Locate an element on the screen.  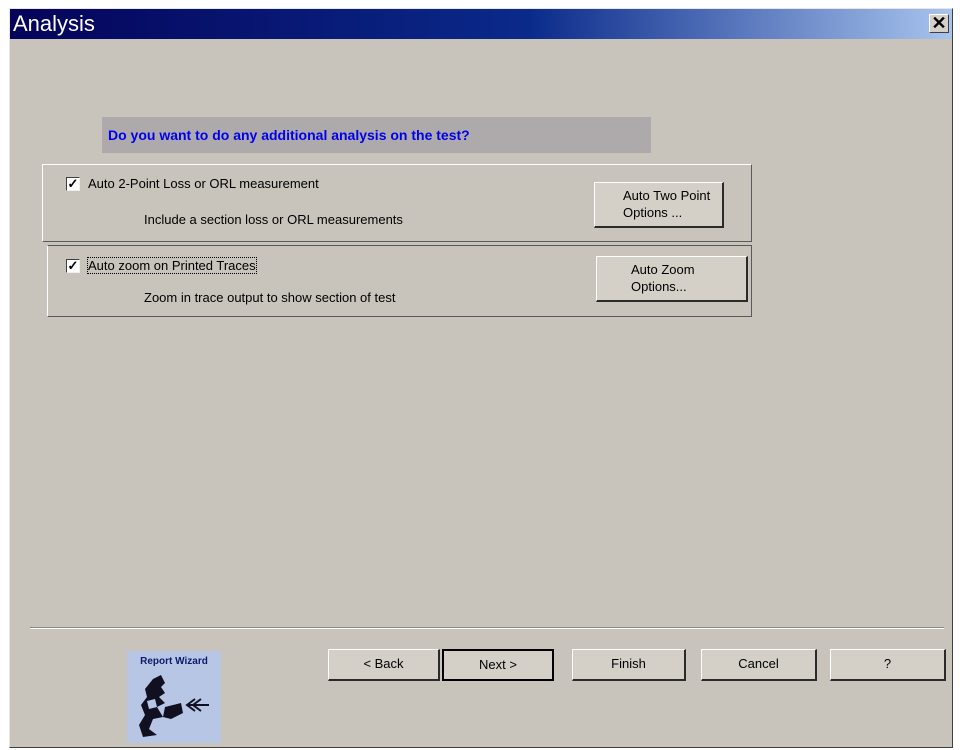
two-point-label: Auto 2-Point Loss or ORL measurement is located at coordinates (203, 183).